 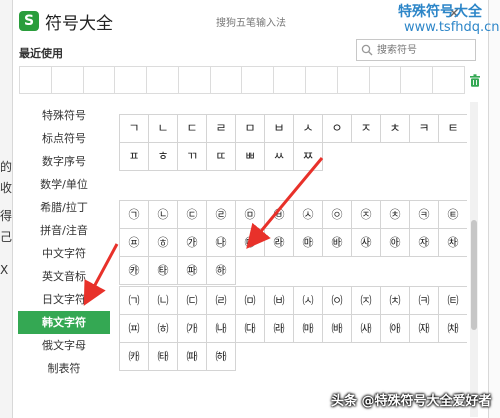 I want to click on symbol-cell: ㅆ, so click(x=279, y=157).